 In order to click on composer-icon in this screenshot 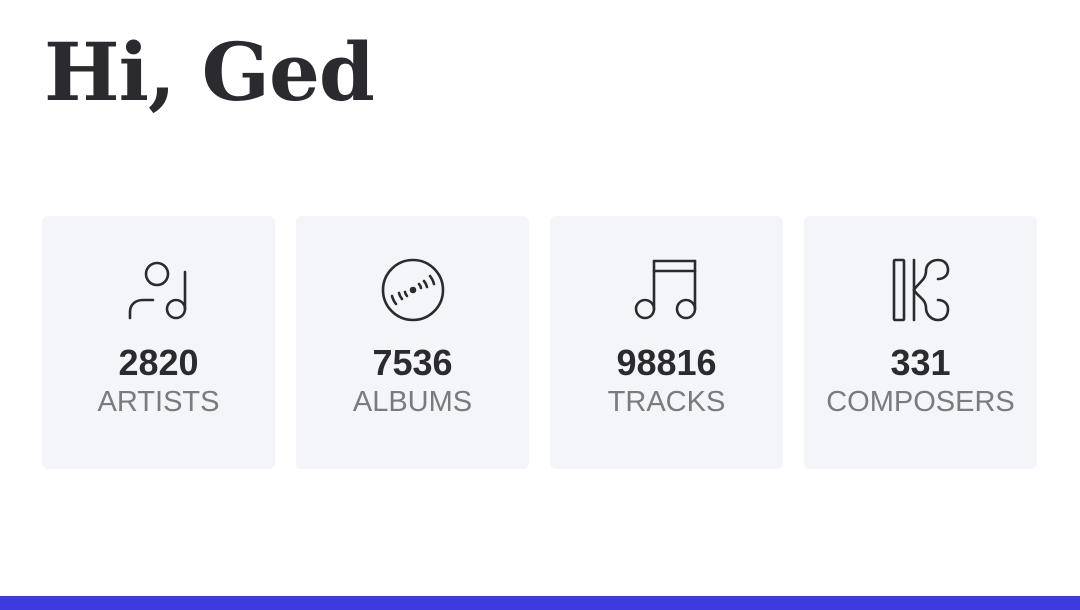, I will do `click(921, 290)`.